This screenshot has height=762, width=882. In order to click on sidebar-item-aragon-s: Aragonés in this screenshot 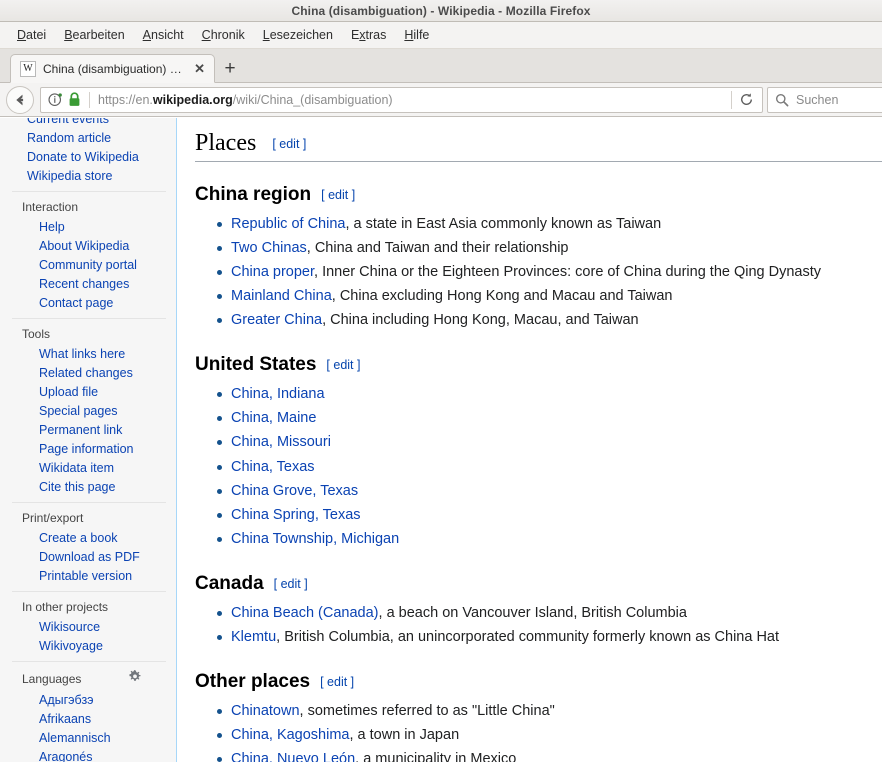, I will do `click(89, 754)`.